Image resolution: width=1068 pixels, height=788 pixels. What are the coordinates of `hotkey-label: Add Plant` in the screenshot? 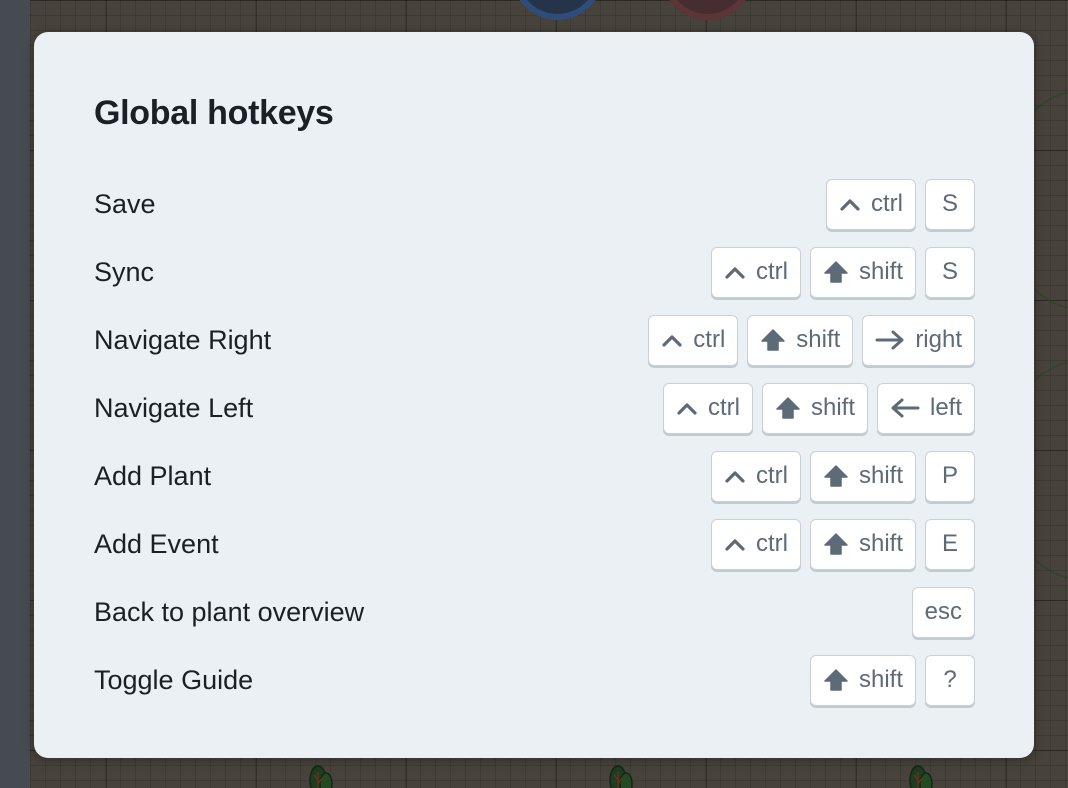 It's located at (153, 475).